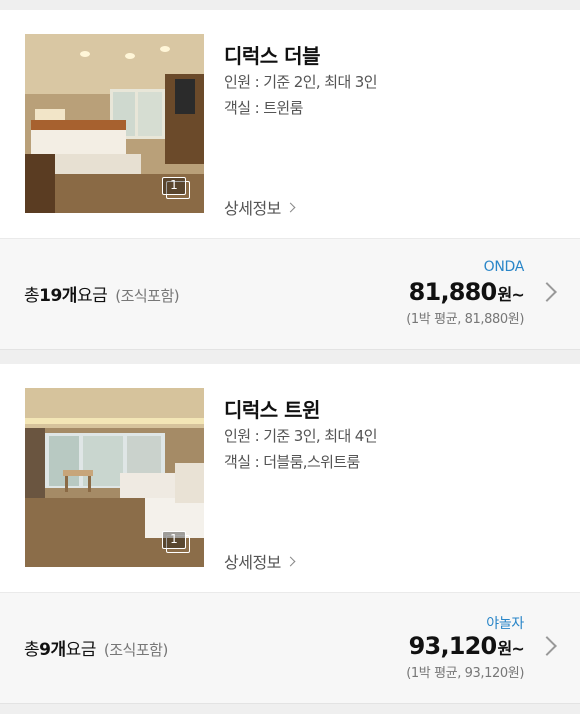 The image size is (580, 714). Describe the element at coordinates (465, 319) in the screenshot. I see `price-average: (1박 평균, 81,880원)` at that location.